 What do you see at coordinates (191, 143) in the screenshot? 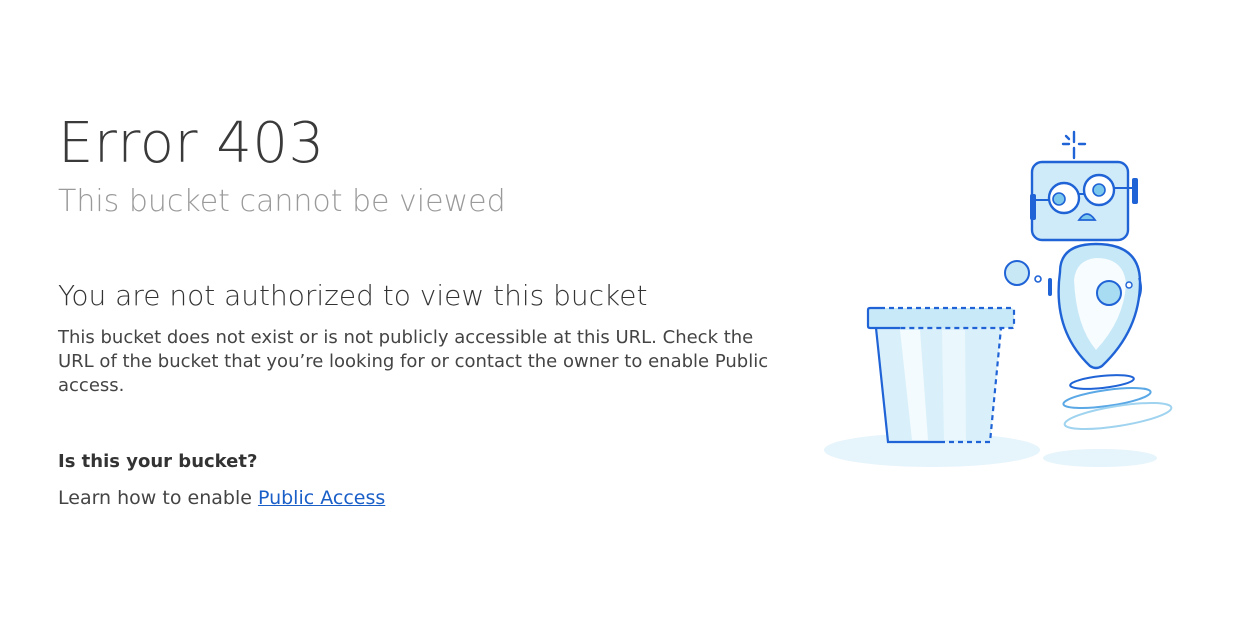
I see `error-title: Error 403` at bounding box center [191, 143].